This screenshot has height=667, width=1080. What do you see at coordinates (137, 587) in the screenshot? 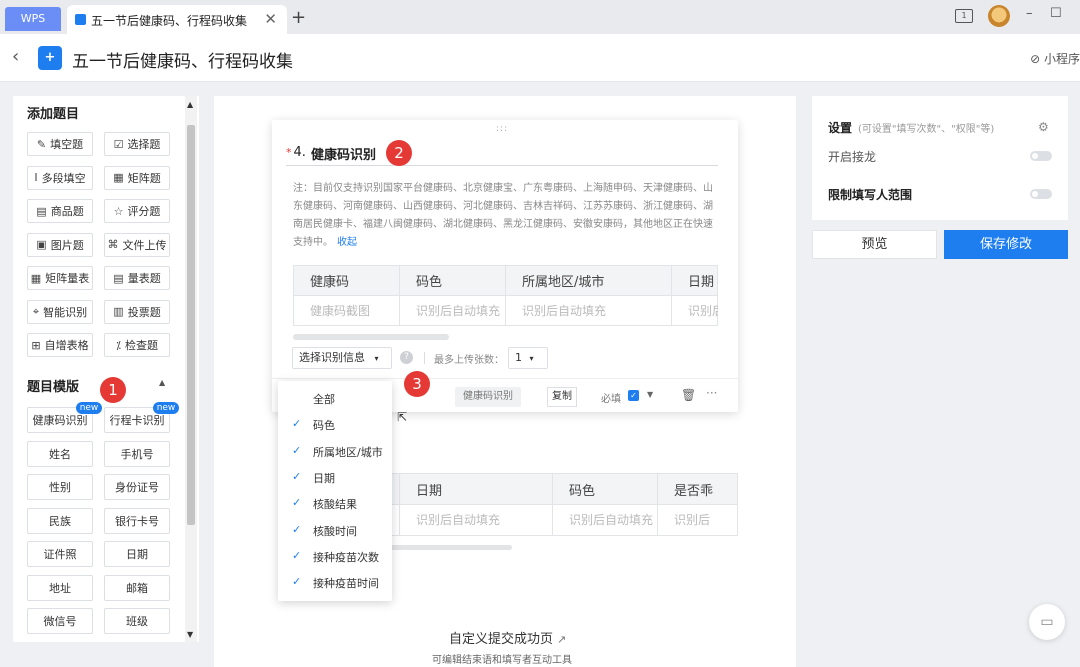
I see `template-button: 邮箱` at bounding box center [137, 587].